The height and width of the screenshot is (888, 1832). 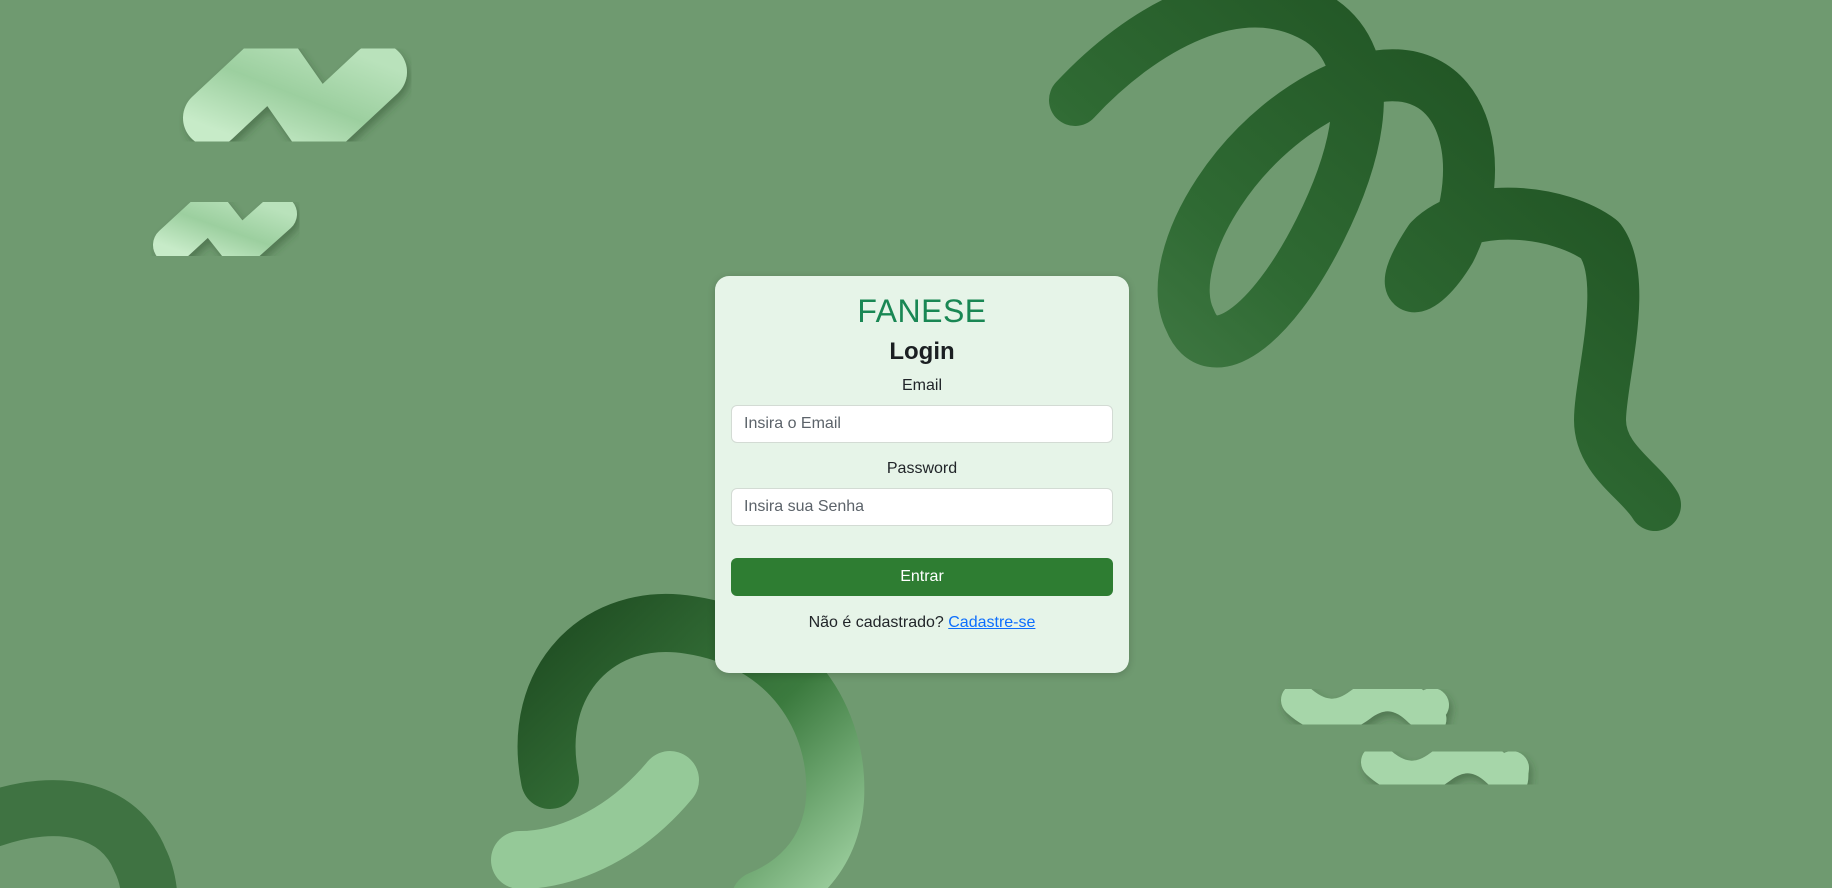 I want to click on register-link: Cadastre-se, so click(x=991, y=622).